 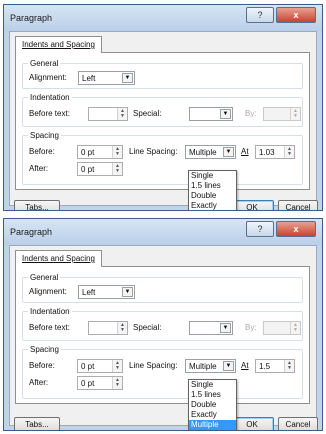 I want to click on line-spacing-options-list: Single 1.5 lines Double Exactly, so click(x=212, y=190).